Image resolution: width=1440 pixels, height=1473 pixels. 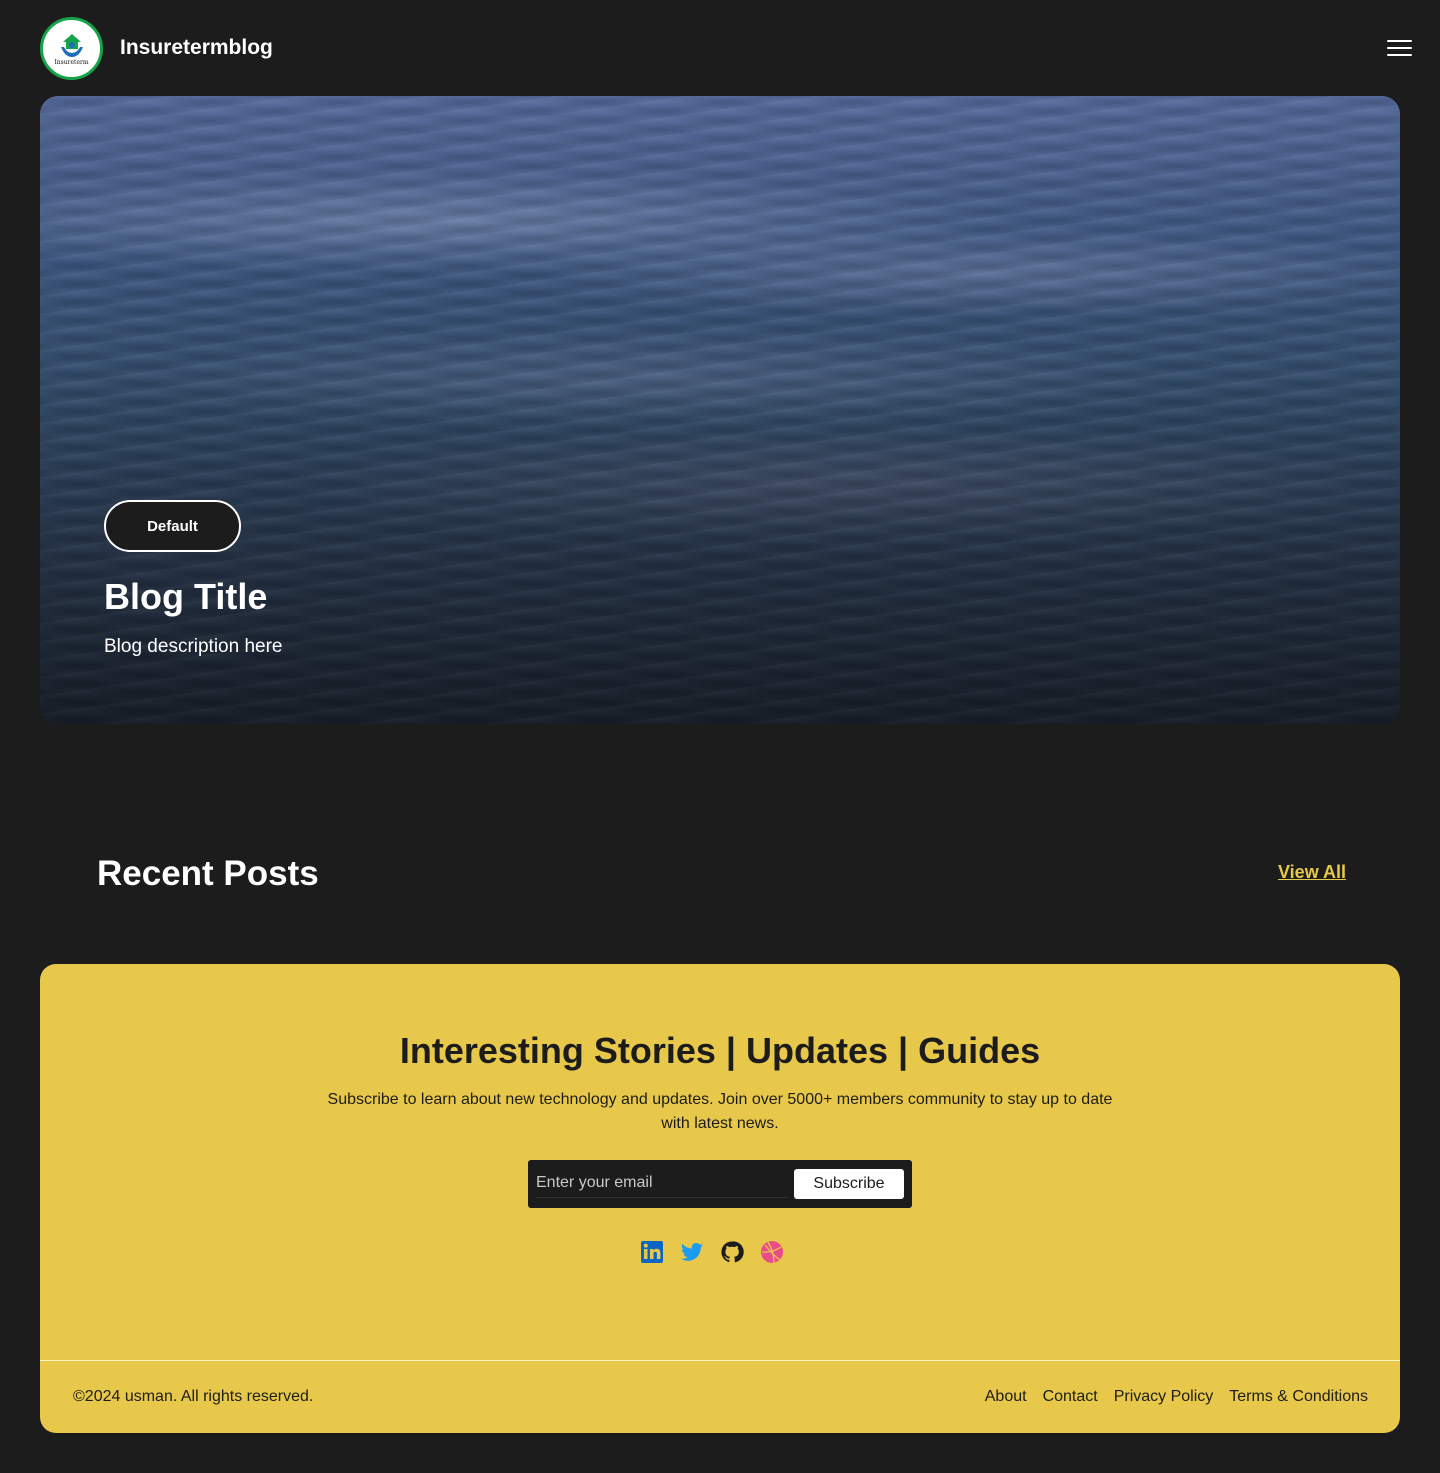 I want to click on twitter-icon, so click(x=692, y=1252).